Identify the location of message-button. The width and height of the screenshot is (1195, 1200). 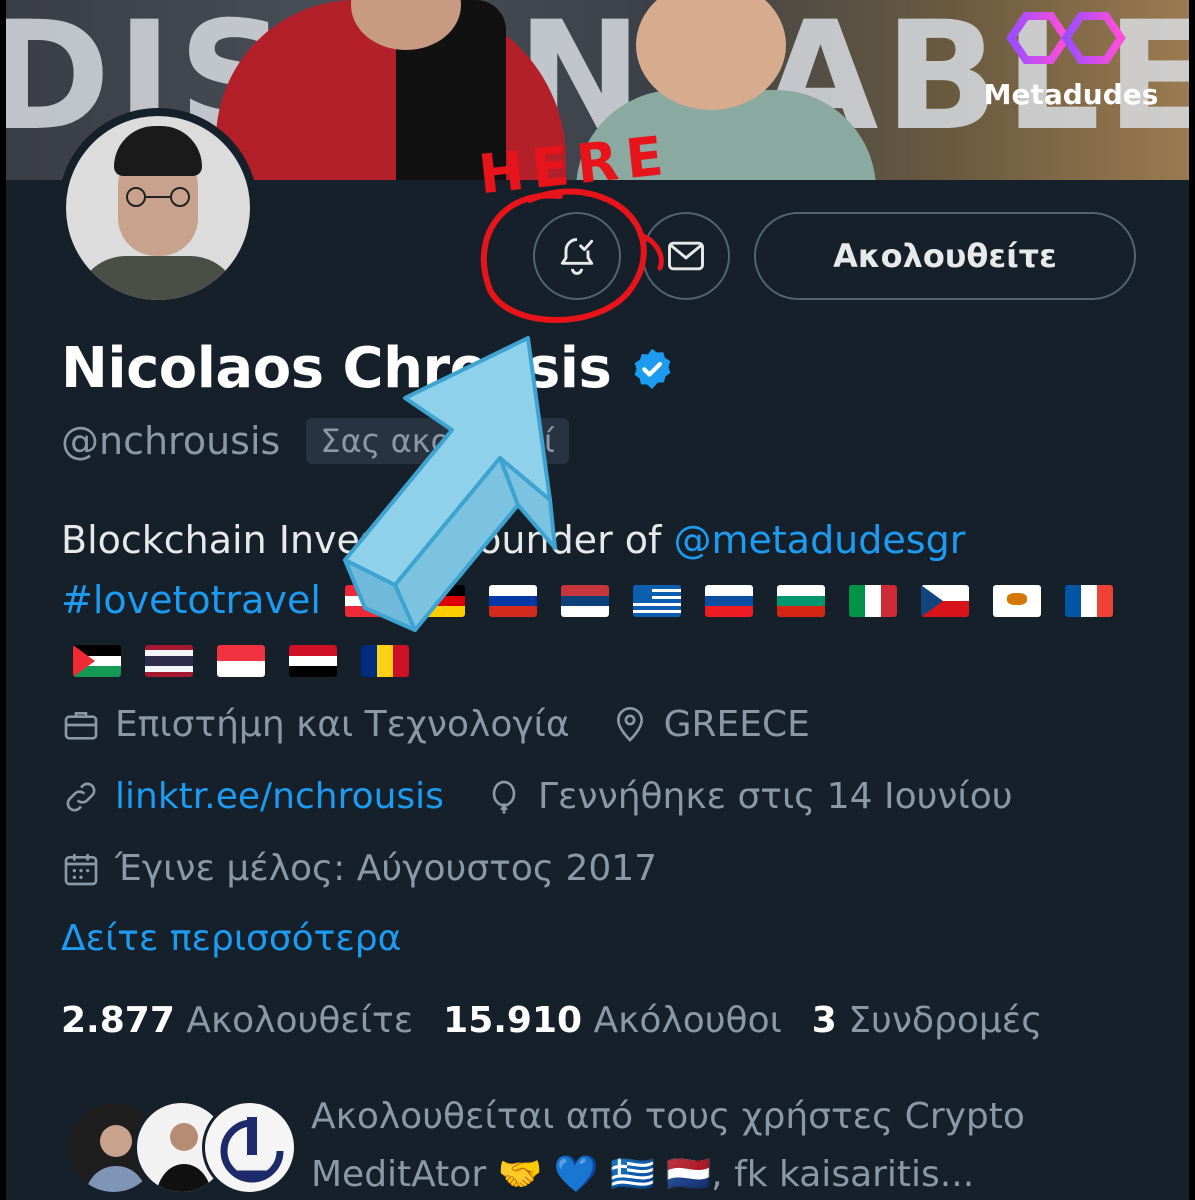
(686, 256).